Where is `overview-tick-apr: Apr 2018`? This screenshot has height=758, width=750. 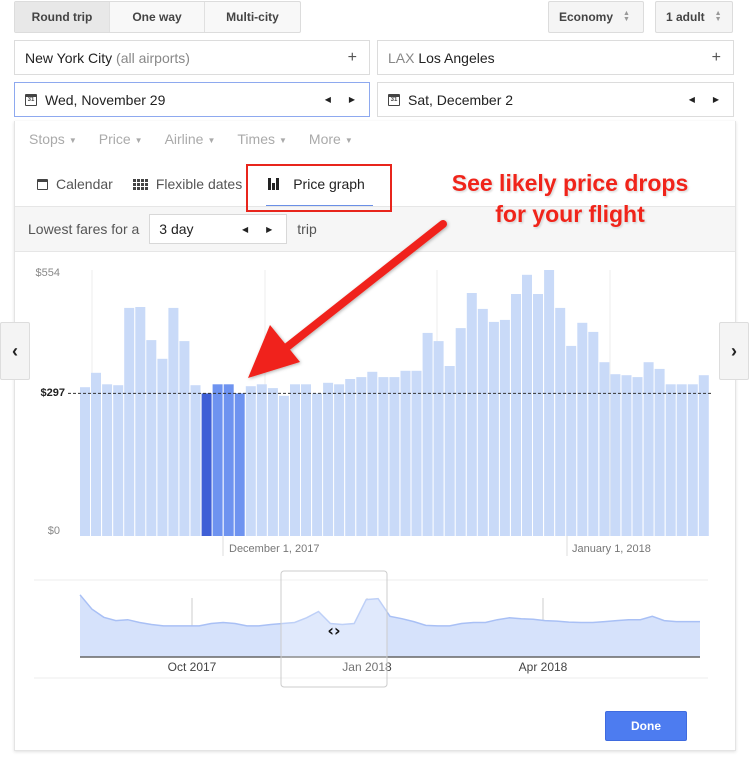 overview-tick-apr: Apr 2018 is located at coordinates (543, 667).